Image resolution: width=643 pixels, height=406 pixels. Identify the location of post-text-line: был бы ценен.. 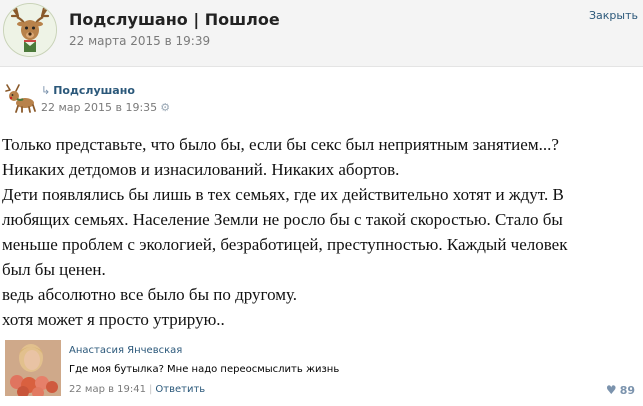
(54, 269).